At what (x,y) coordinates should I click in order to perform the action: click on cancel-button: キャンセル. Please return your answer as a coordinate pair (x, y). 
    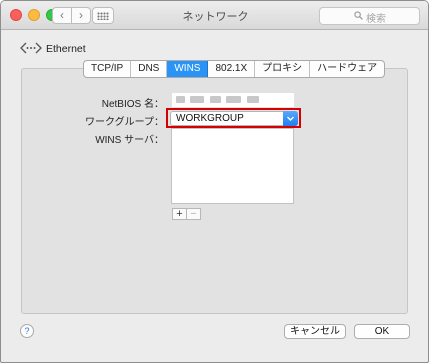
    Looking at the image, I should click on (315, 331).